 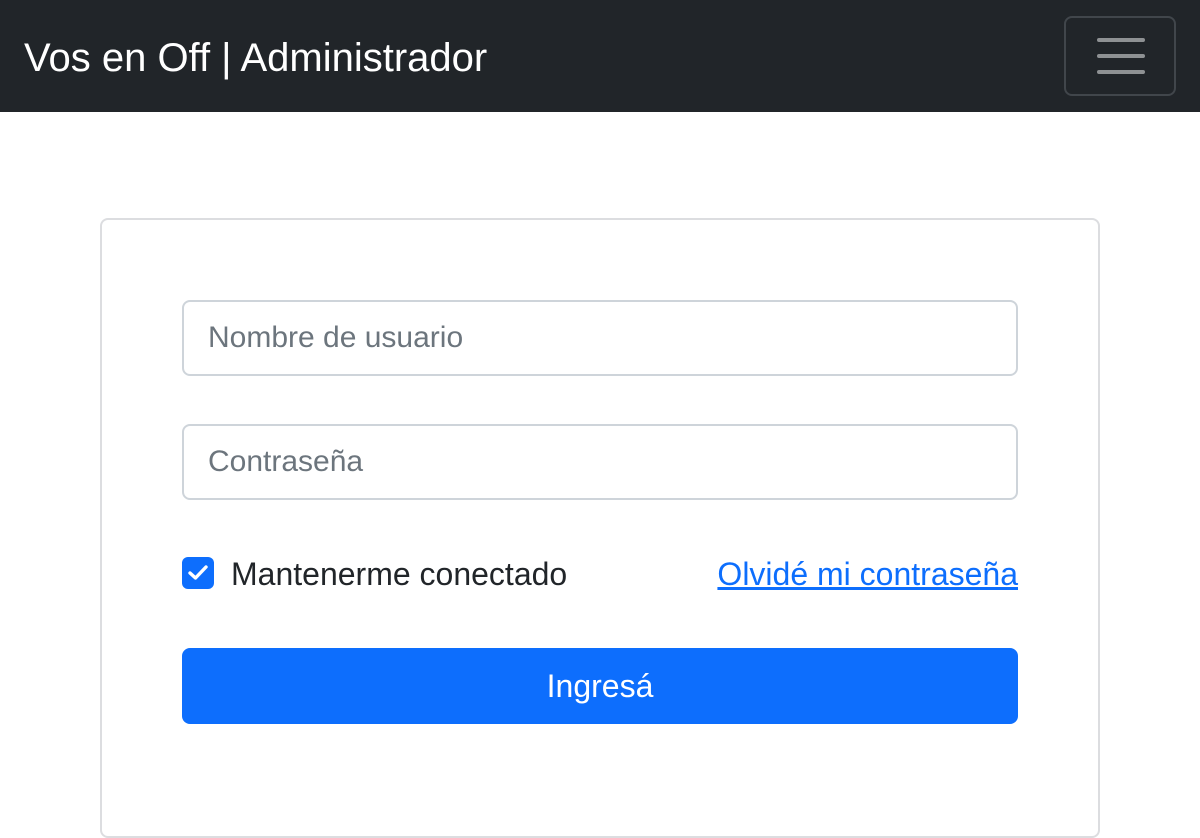 I want to click on checkmark-icon, so click(x=198, y=572).